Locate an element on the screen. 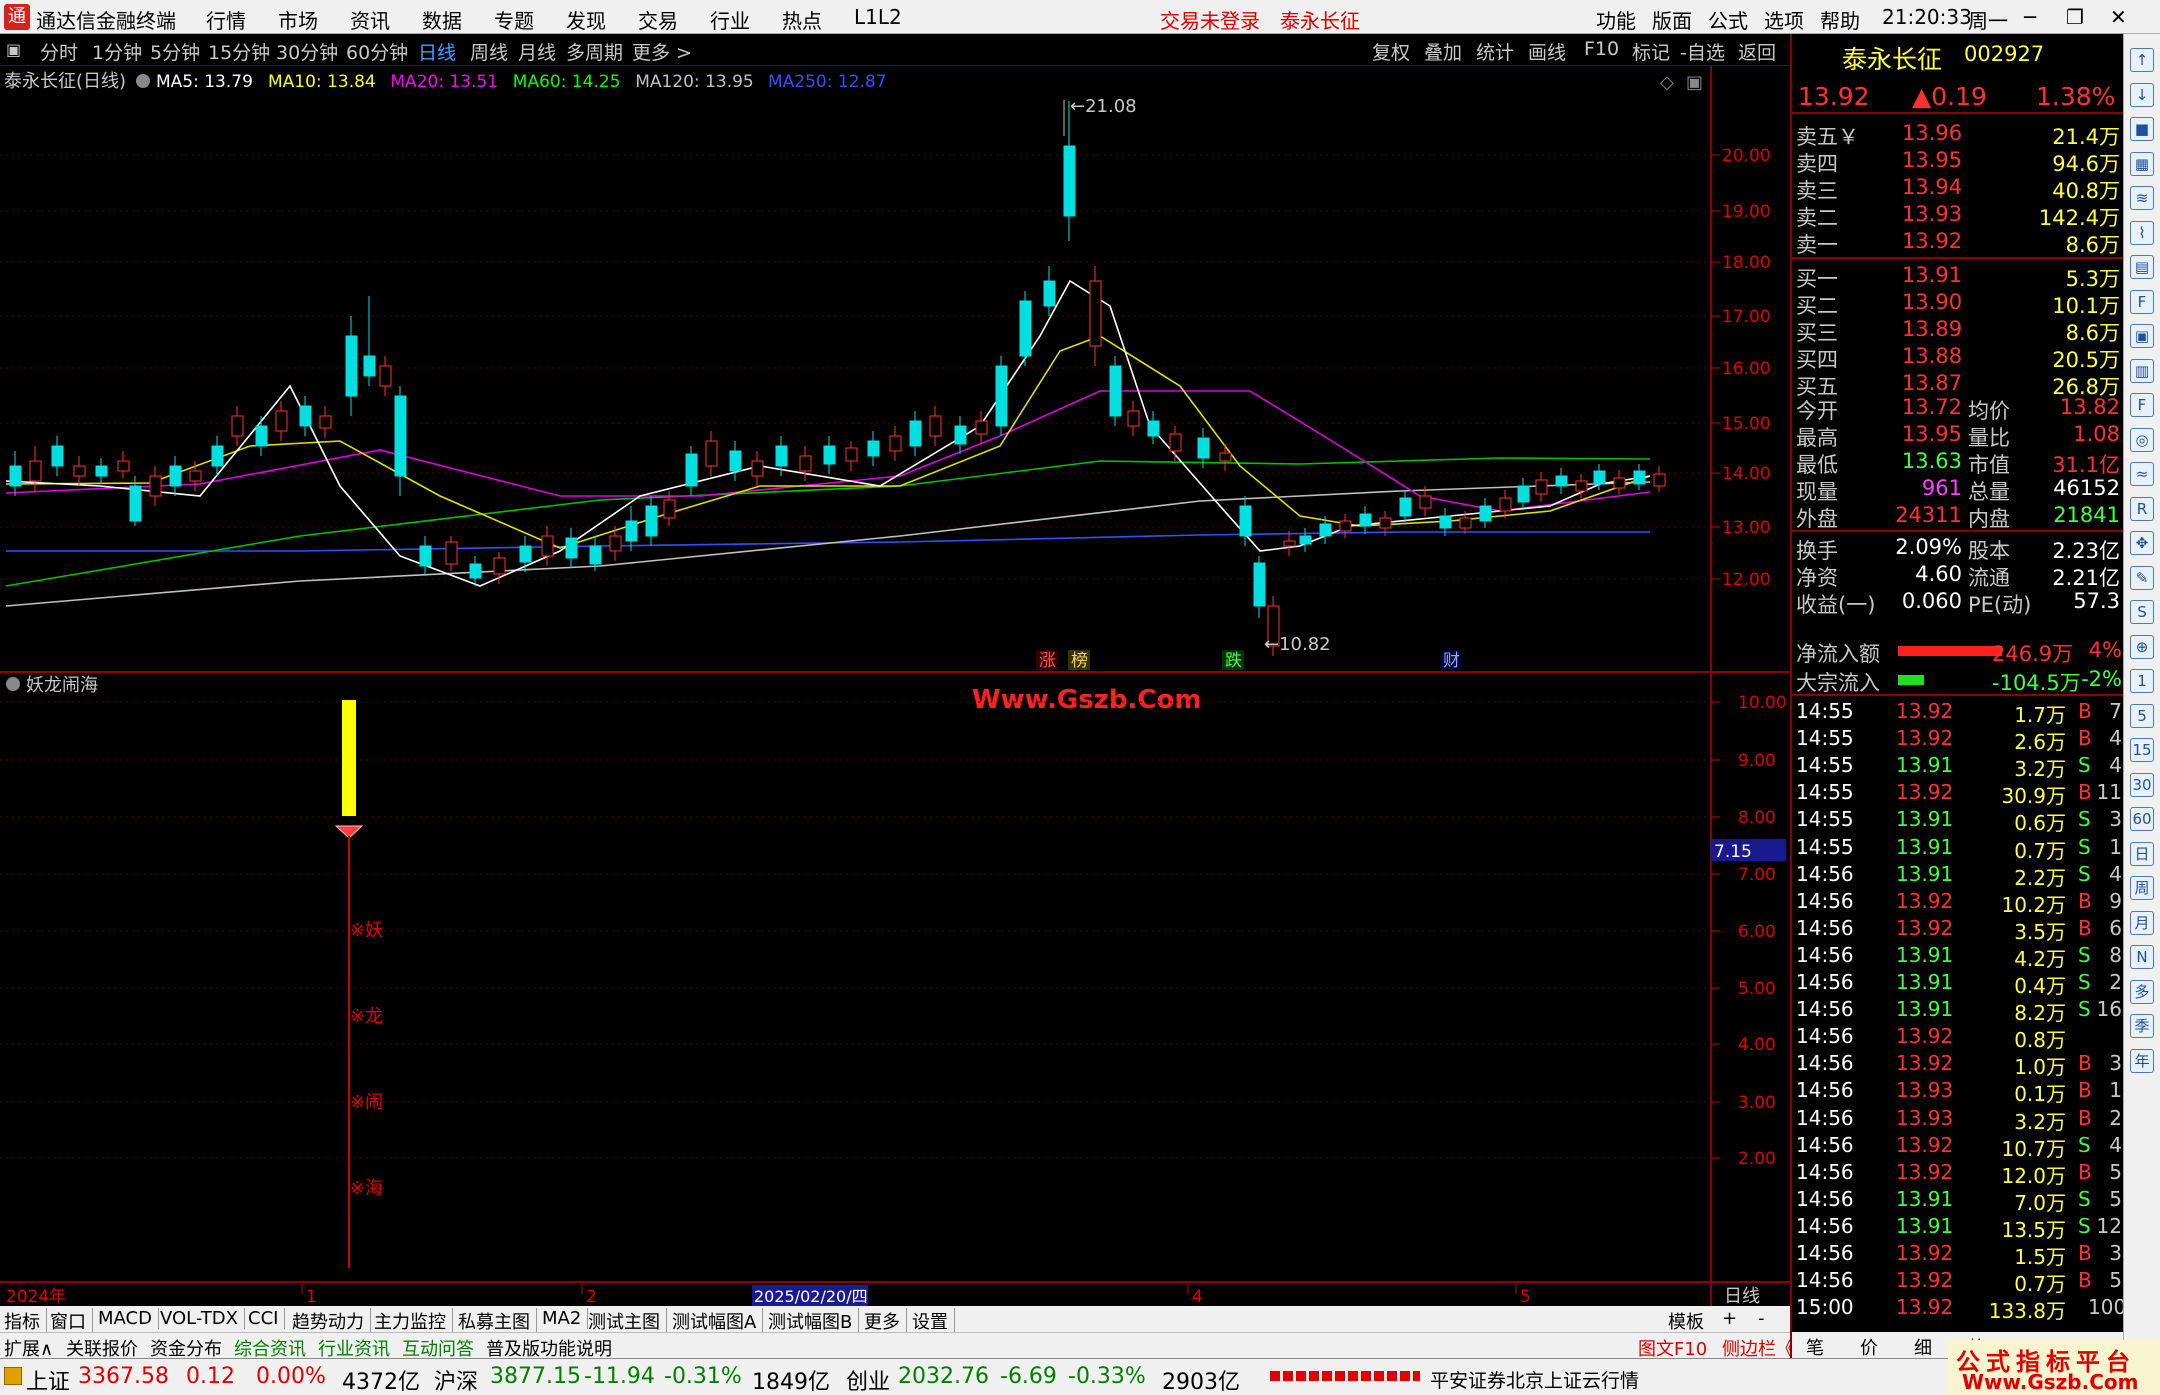 This screenshot has height=1395, width=2160. btn-fanhui: 返回 is located at coordinates (1757, 51).